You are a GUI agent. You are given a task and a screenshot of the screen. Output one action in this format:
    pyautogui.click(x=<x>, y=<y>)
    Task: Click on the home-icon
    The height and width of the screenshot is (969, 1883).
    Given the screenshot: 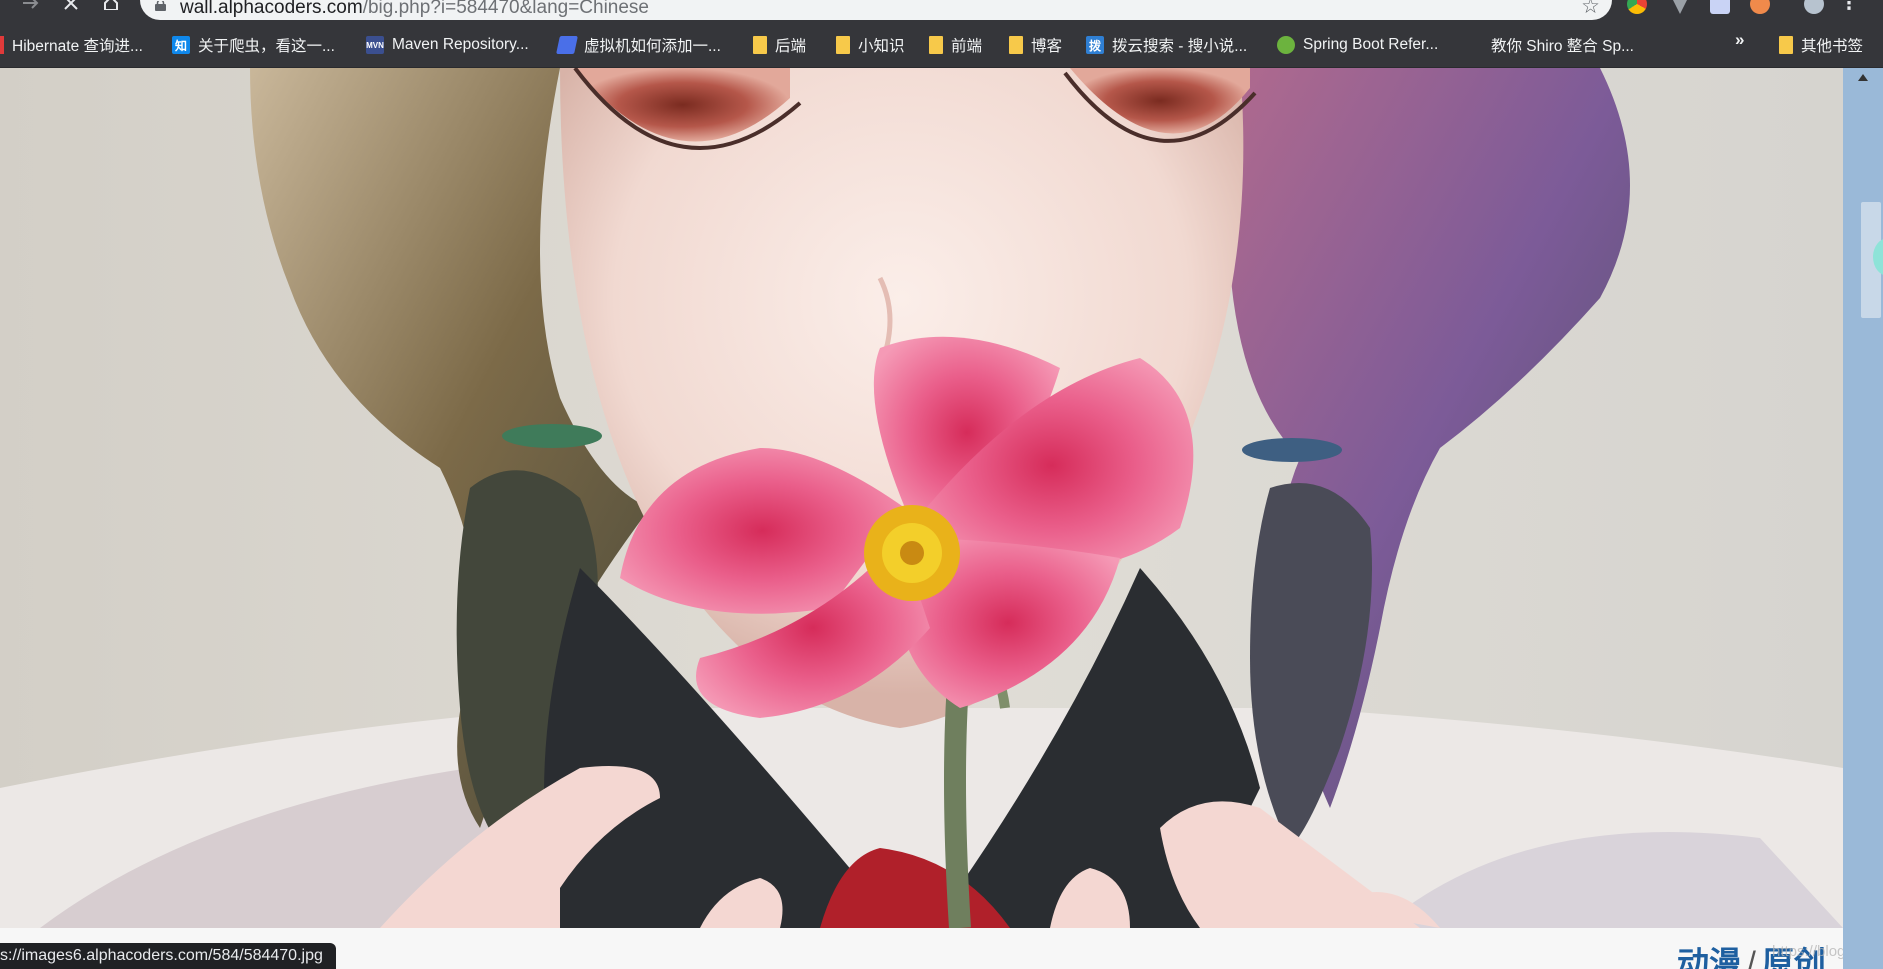 What is the action you would take?
    pyautogui.click(x=111, y=8)
    